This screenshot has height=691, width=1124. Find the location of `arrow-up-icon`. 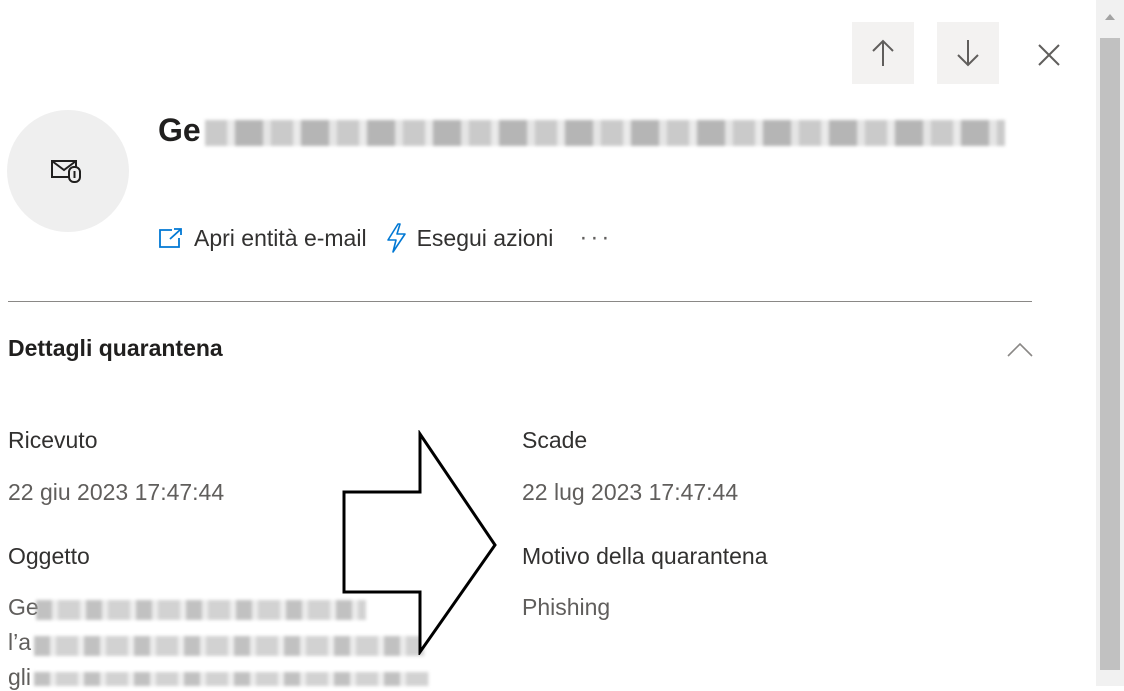

arrow-up-icon is located at coordinates (883, 52).